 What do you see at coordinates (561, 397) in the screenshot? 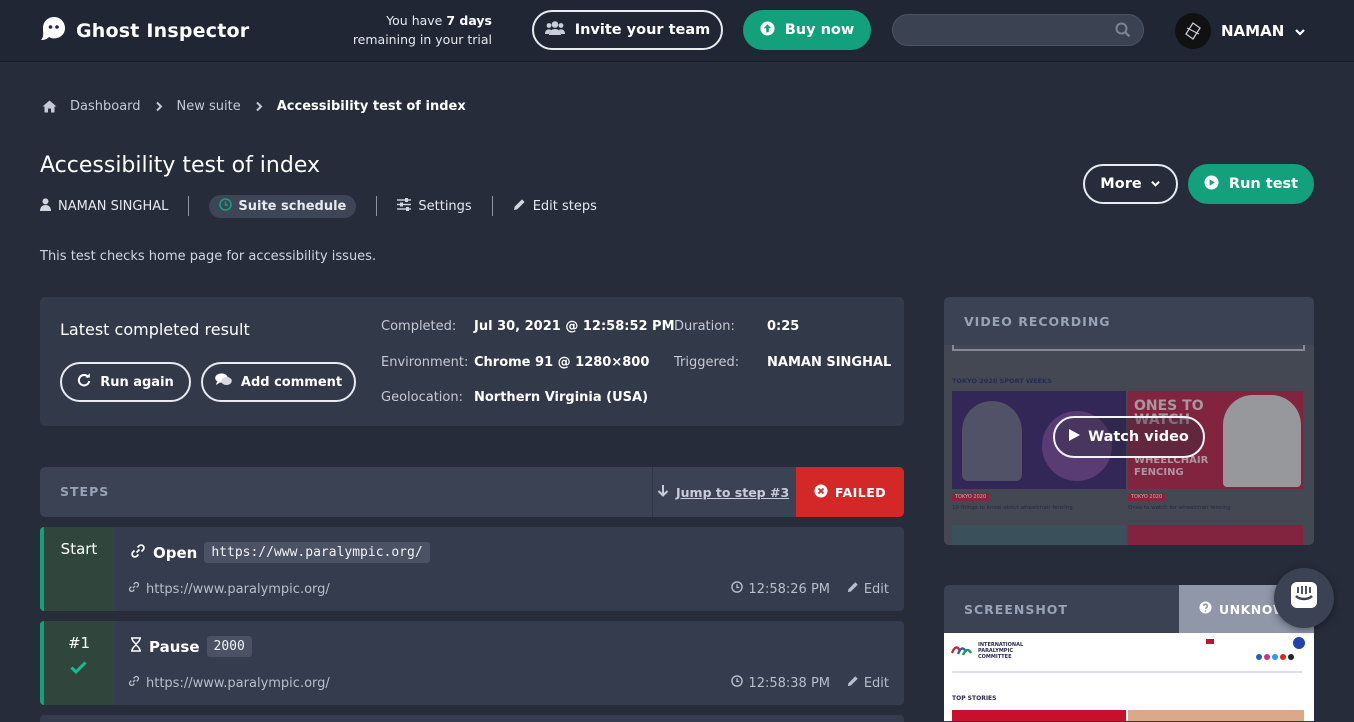
I see `geolocation-value: Northern Virginia (USA)` at bounding box center [561, 397].